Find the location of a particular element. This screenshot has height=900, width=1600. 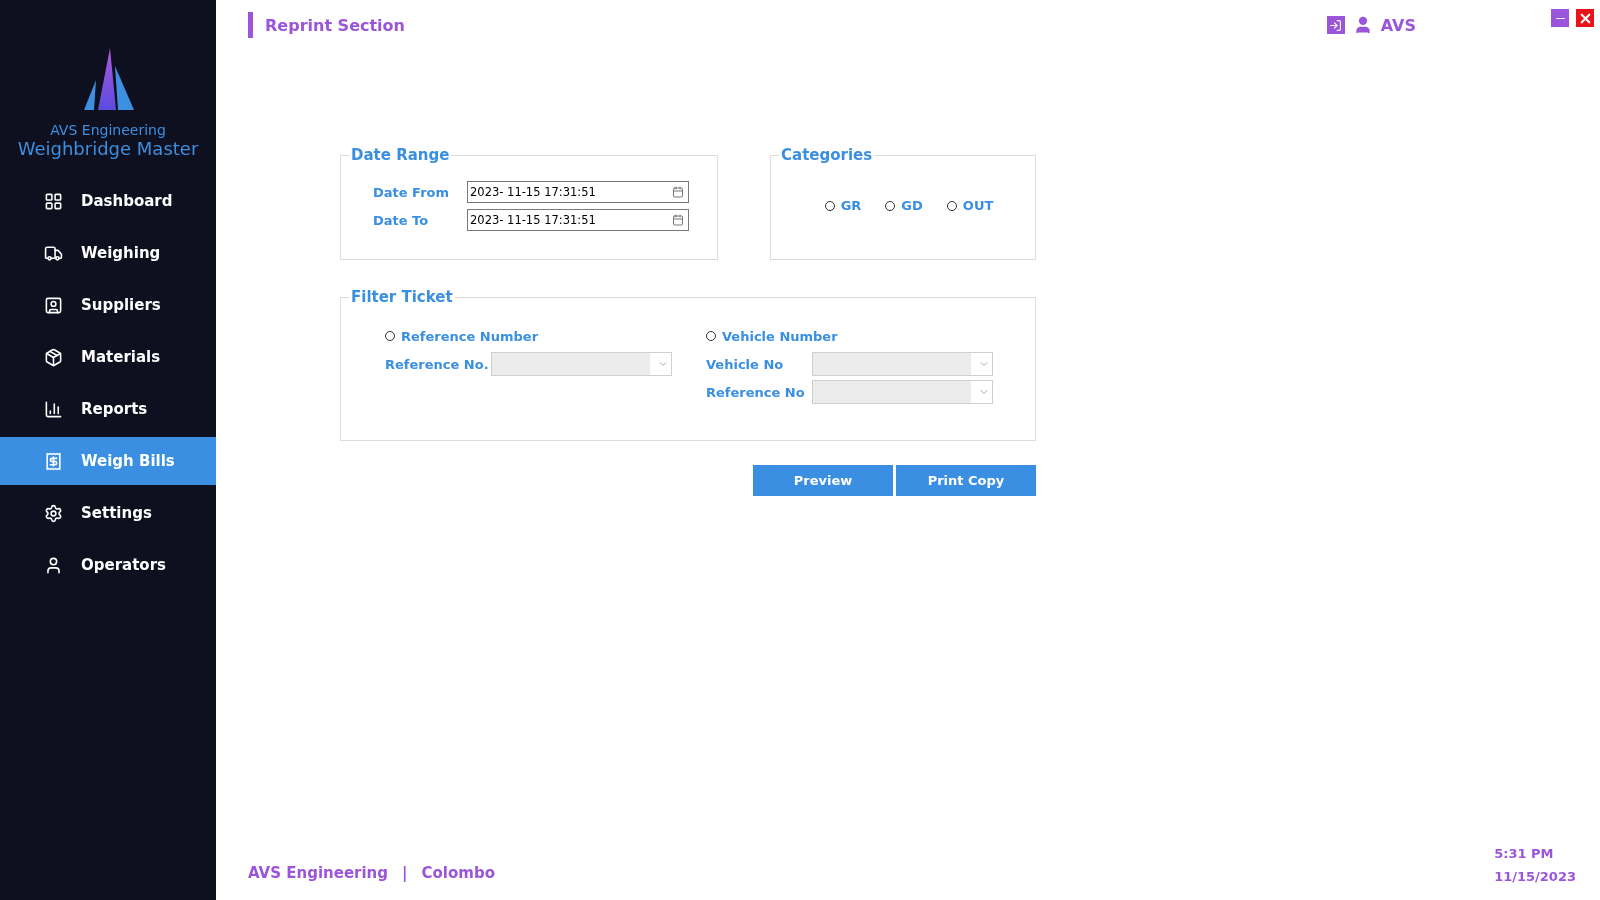

nav-item: Suppliers is located at coordinates (108, 305).